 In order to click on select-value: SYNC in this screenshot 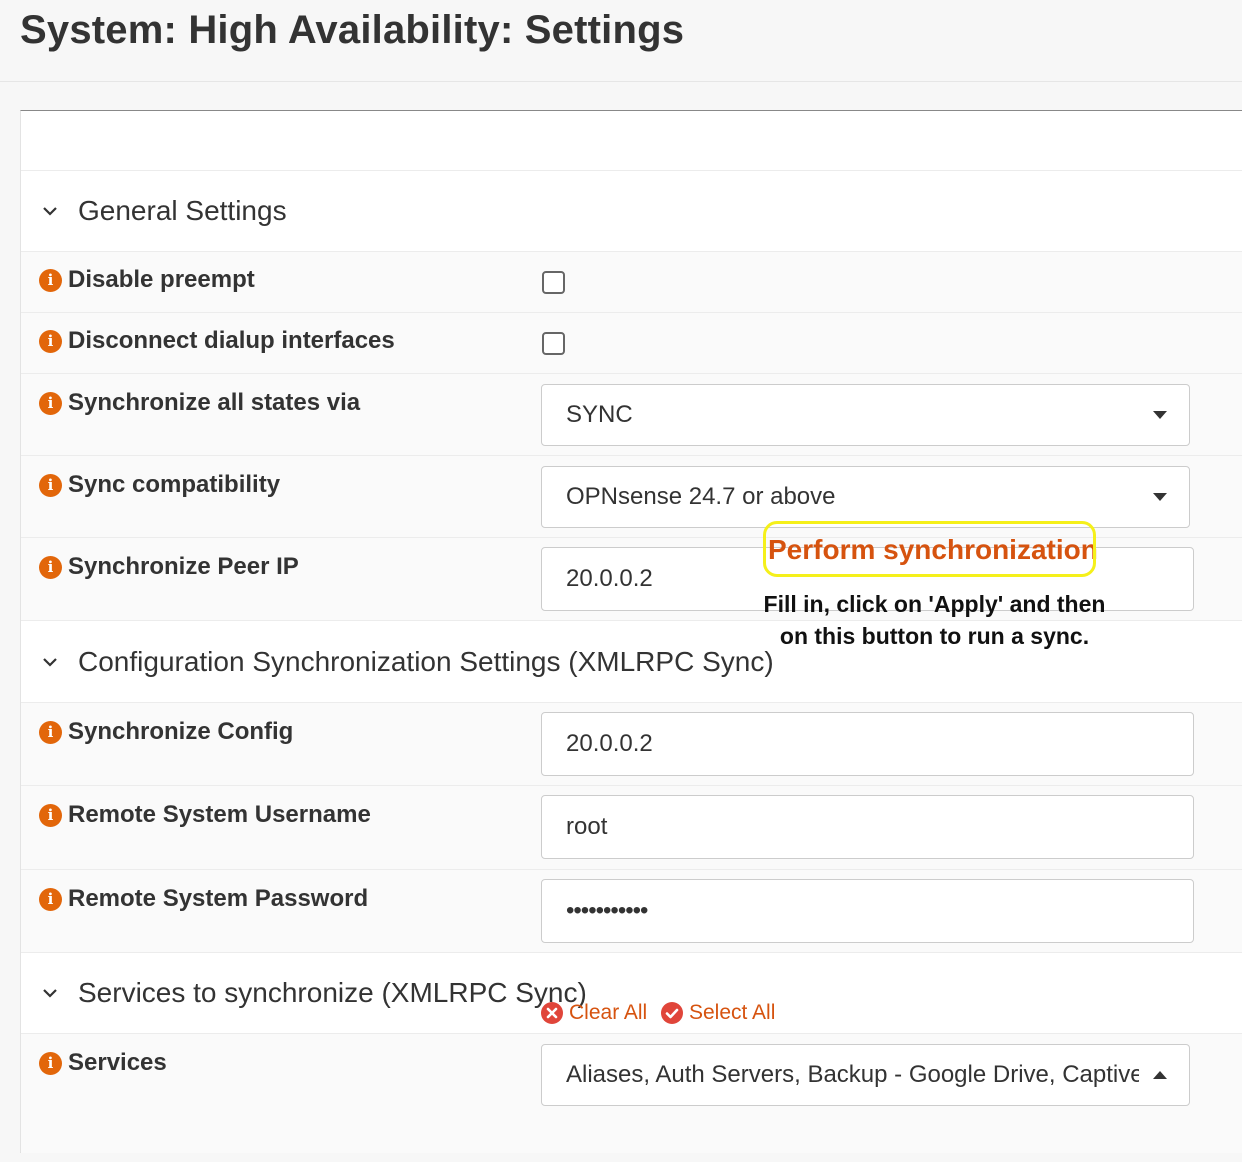, I will do `click(599, 414)`.